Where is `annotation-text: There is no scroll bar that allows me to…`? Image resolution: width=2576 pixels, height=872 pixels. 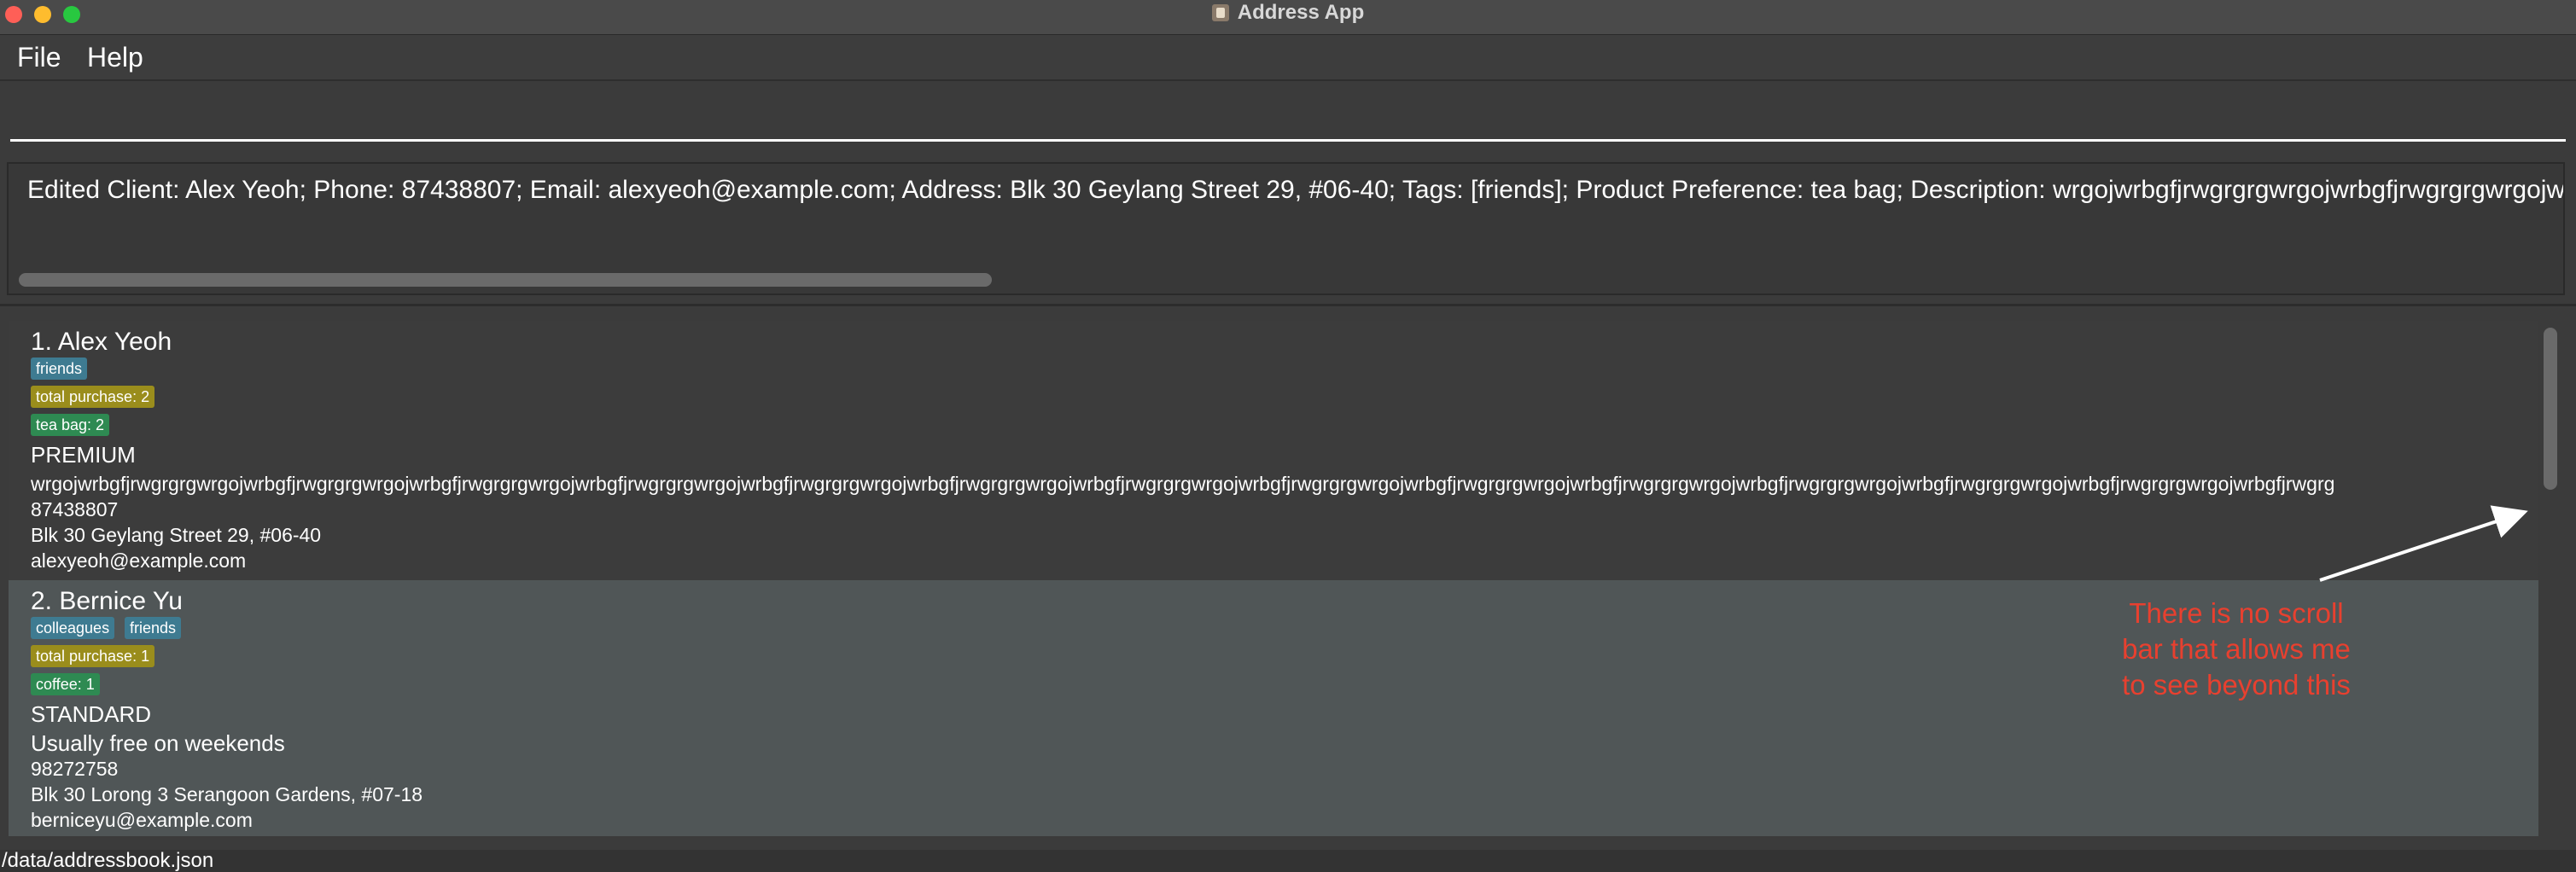 annotation-text: There is no scroll bar that allows me to… is located at coordinates (2236, 649).